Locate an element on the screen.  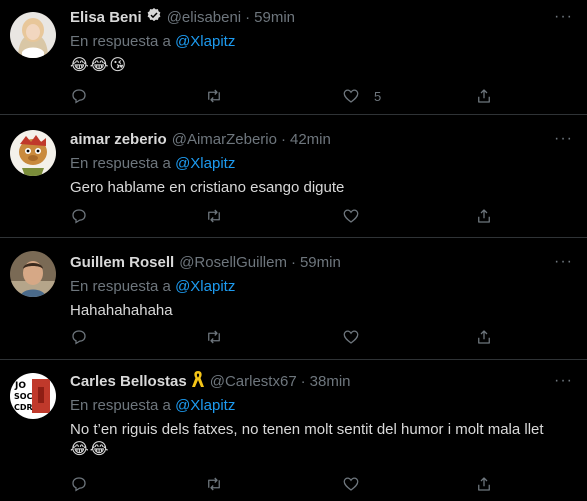
user-handle: @AimarZeberio is located at coordinates (224, 140).